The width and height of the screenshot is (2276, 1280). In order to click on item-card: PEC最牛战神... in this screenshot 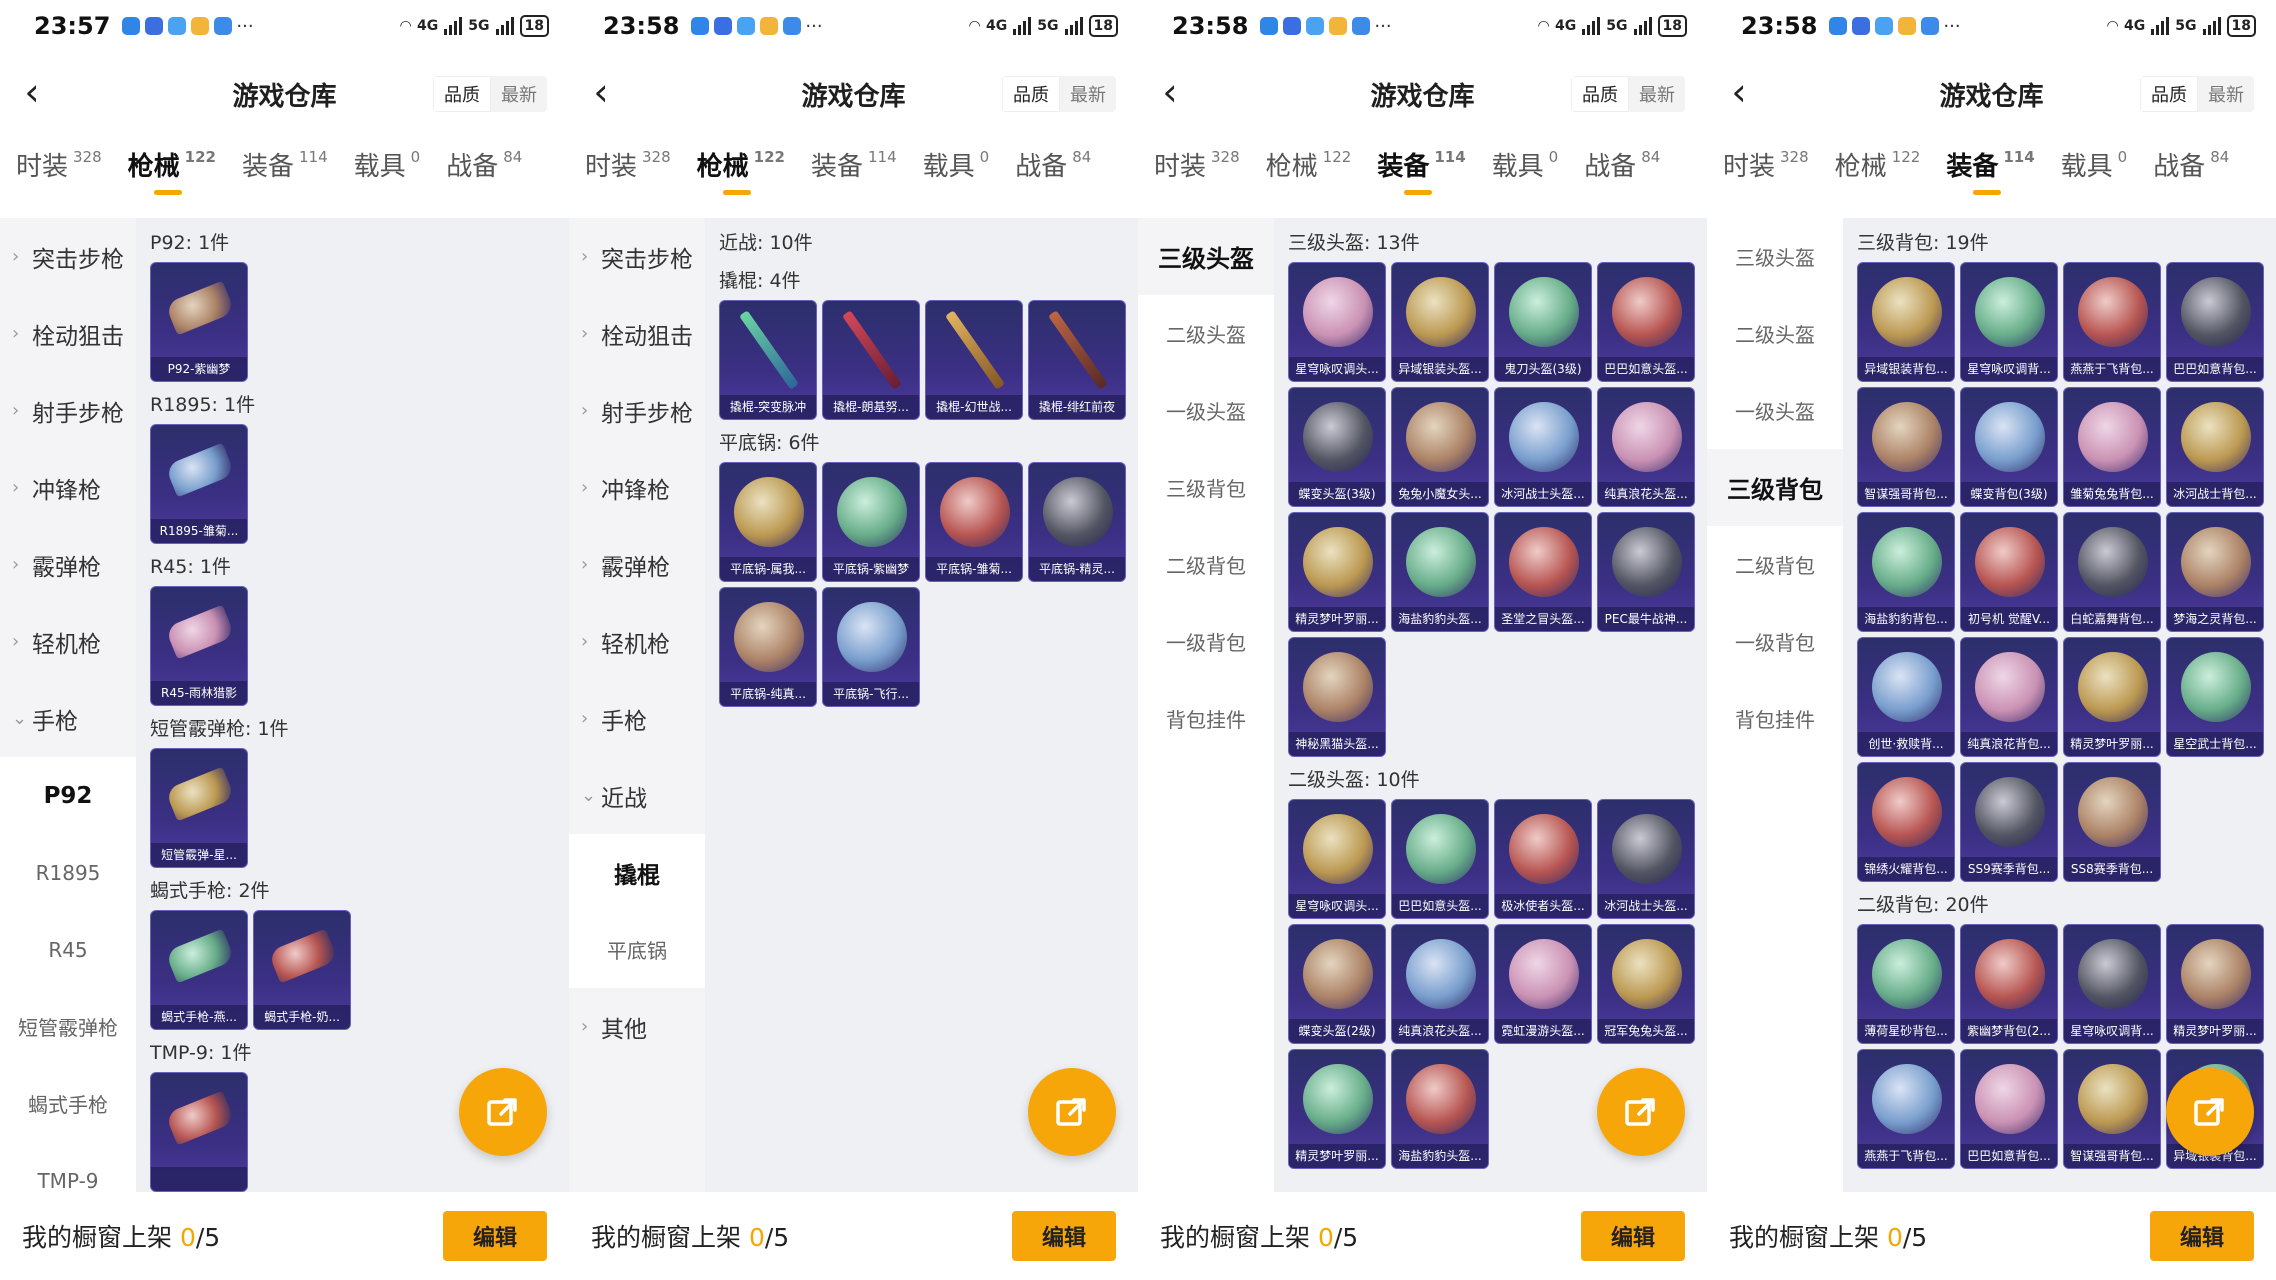, I will do `click(1646, 572)`.